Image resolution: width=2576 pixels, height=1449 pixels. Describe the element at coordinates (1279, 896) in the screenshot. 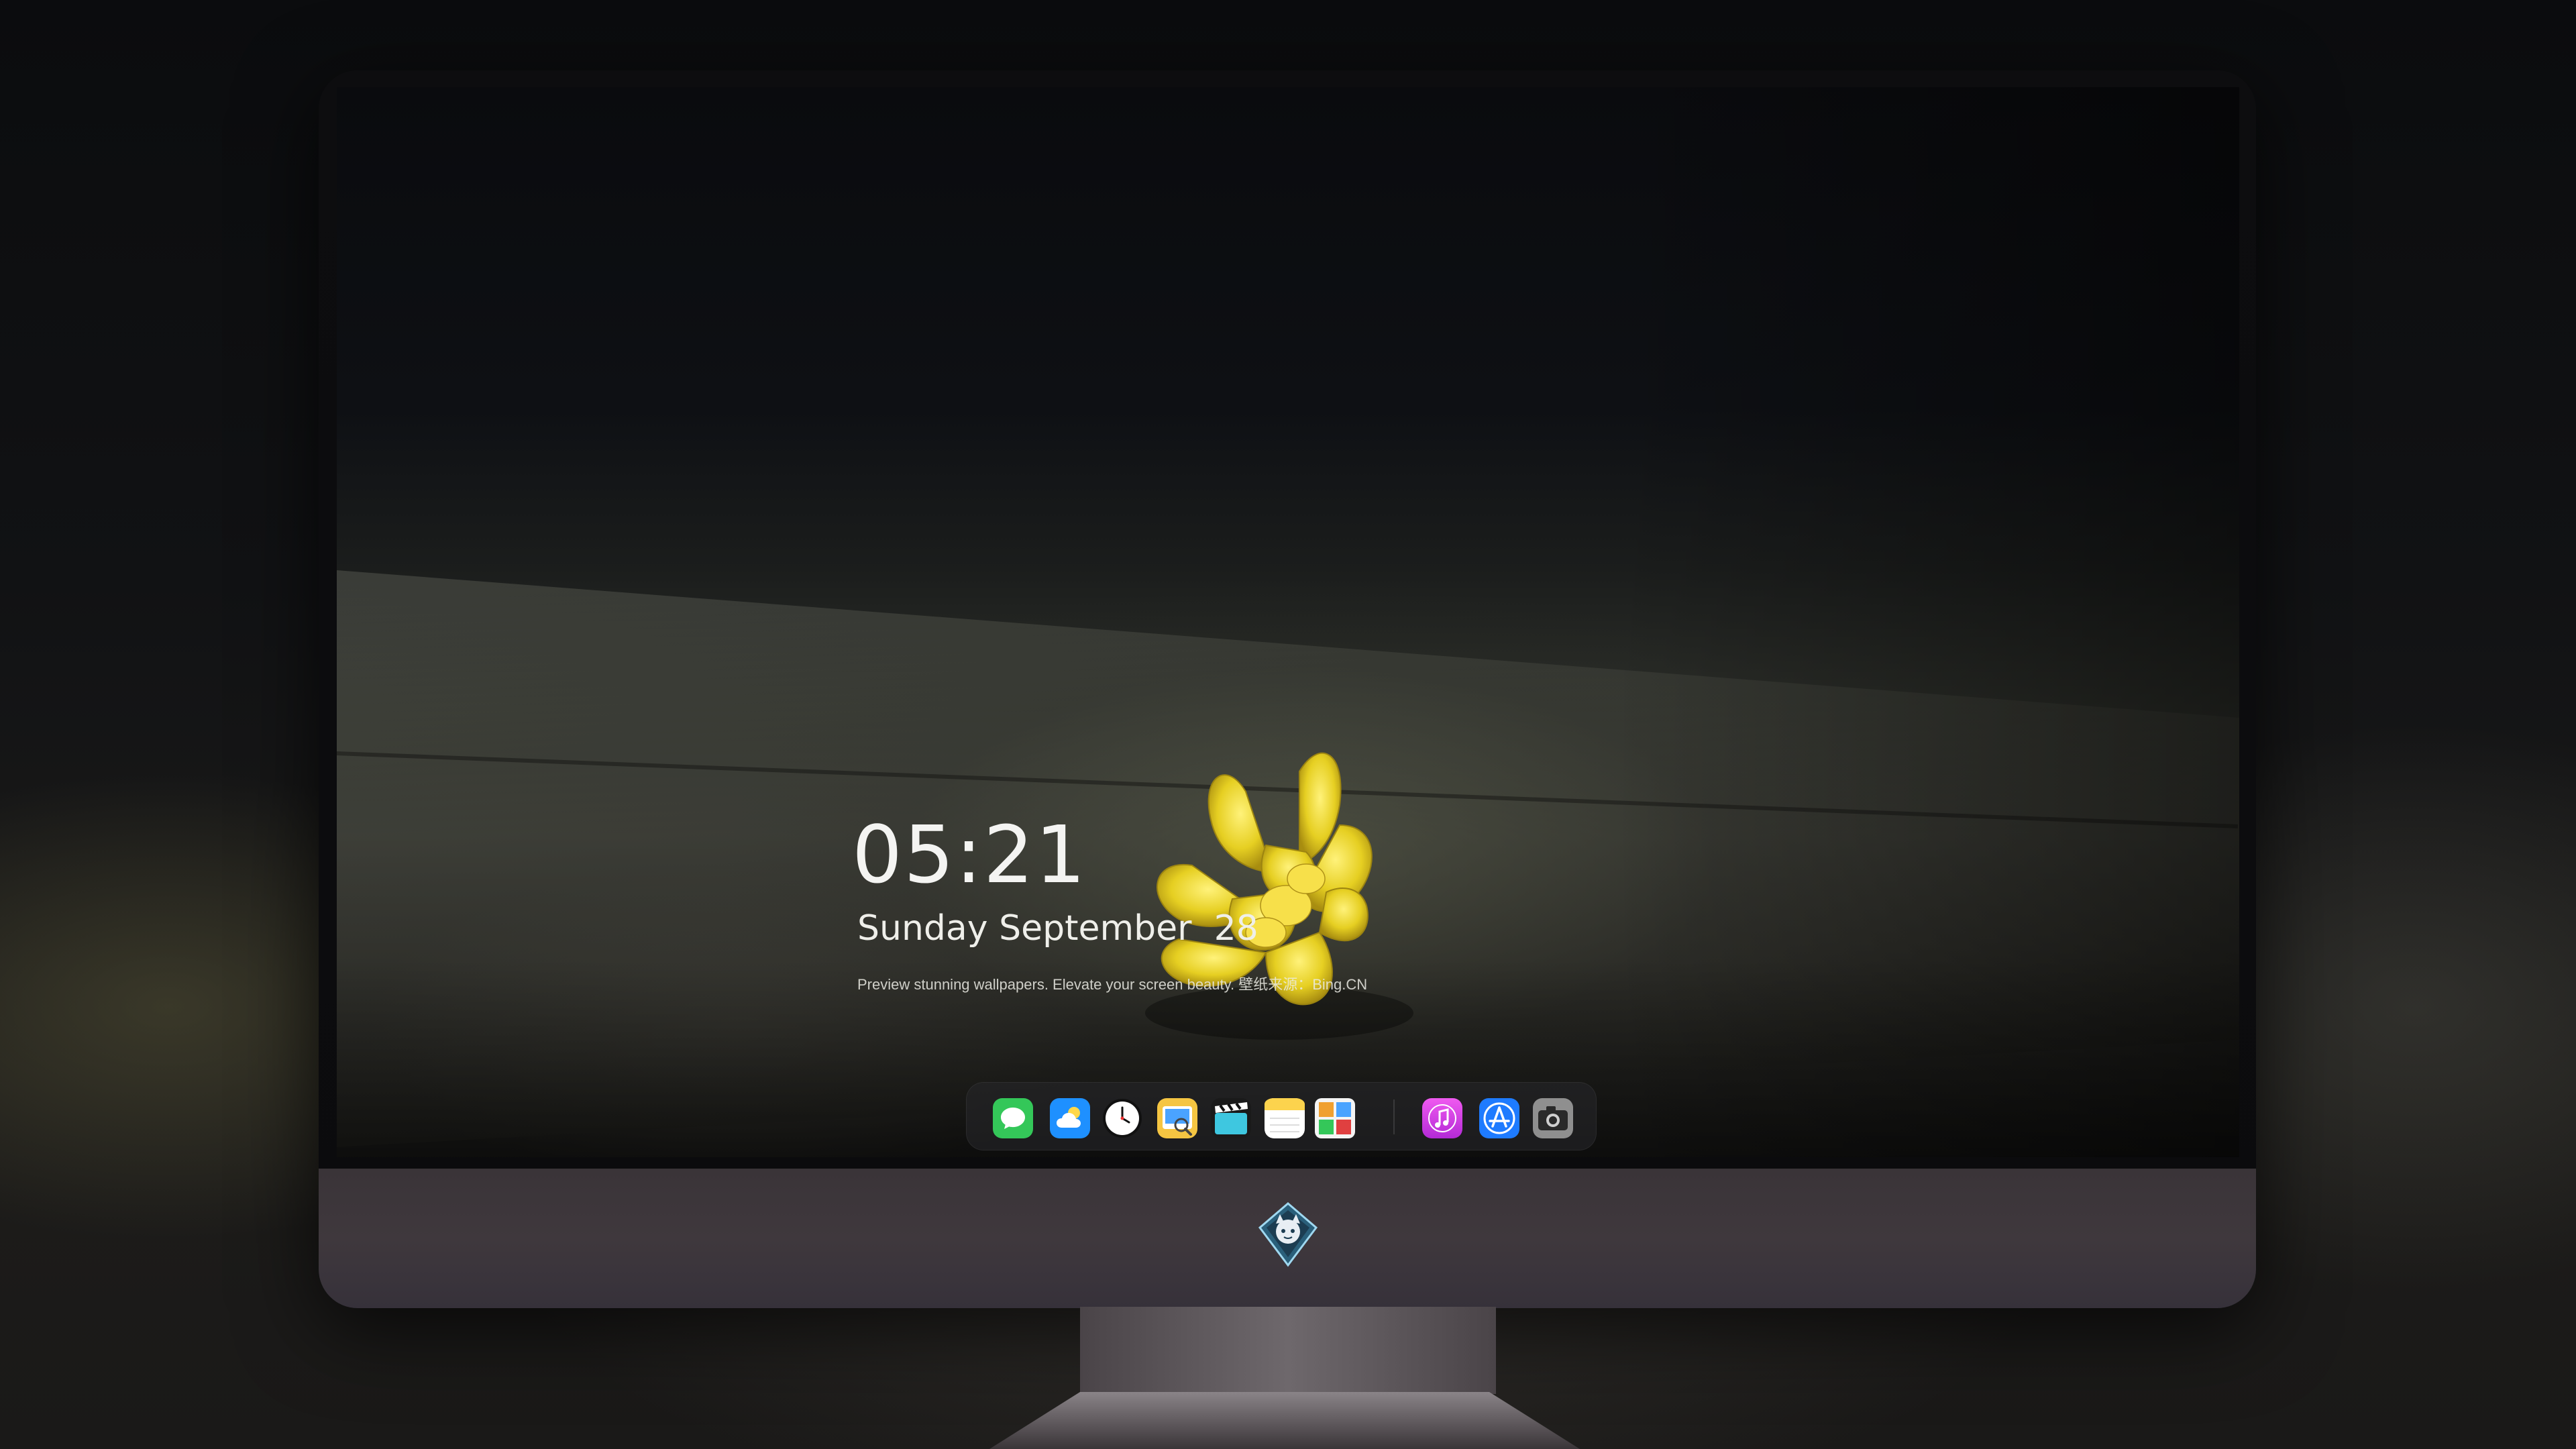

I see `wallpaper-flower-image` at that location.